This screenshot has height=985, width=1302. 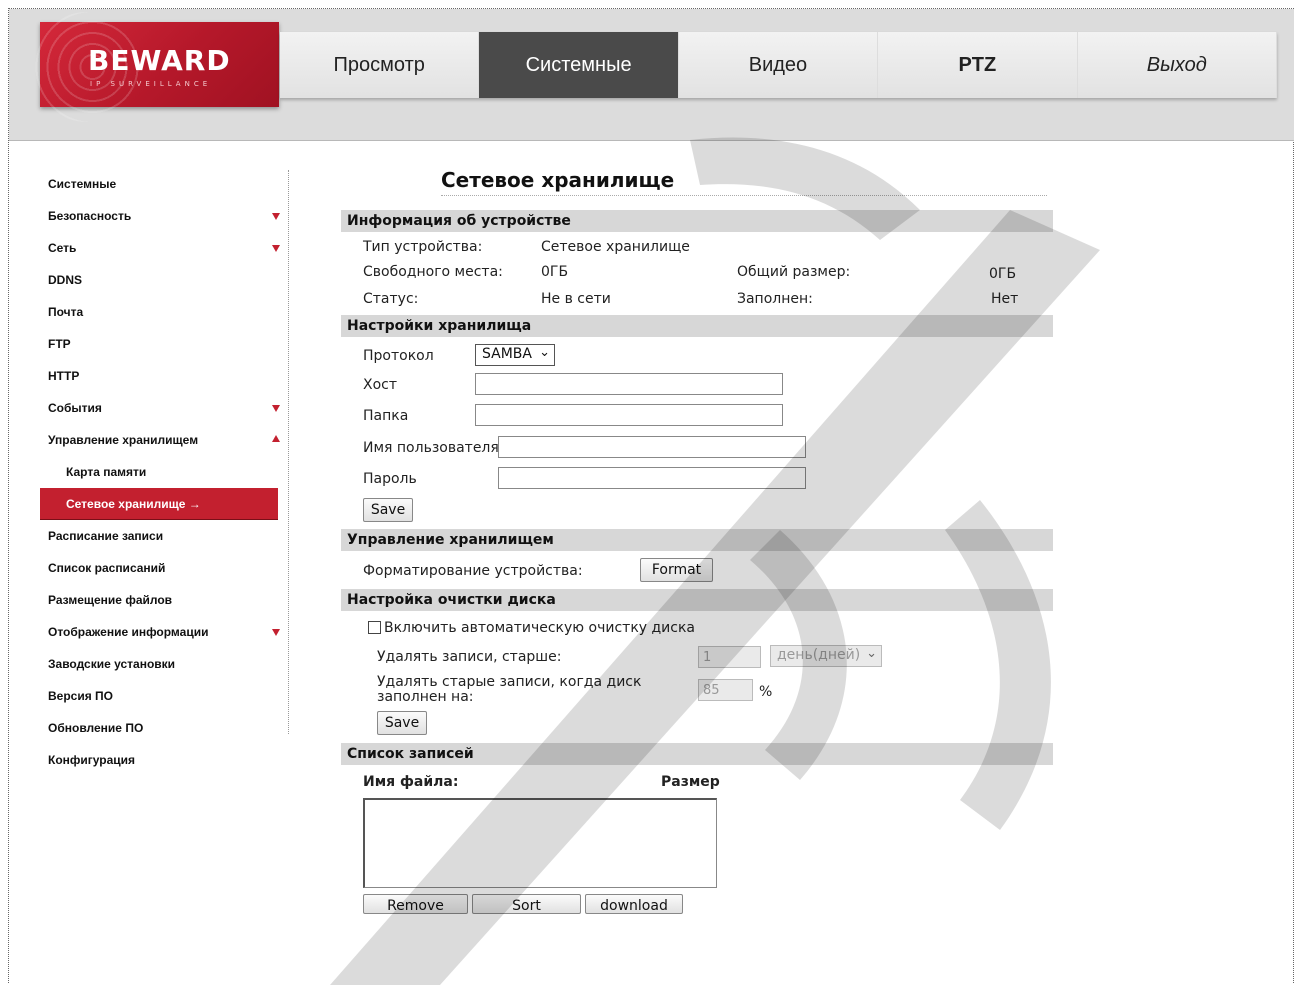 What do you see at coordinates (558, 180) in the screenshot?
I see `page-title: Сетевое хранилище` at bounding box center [558, 180].